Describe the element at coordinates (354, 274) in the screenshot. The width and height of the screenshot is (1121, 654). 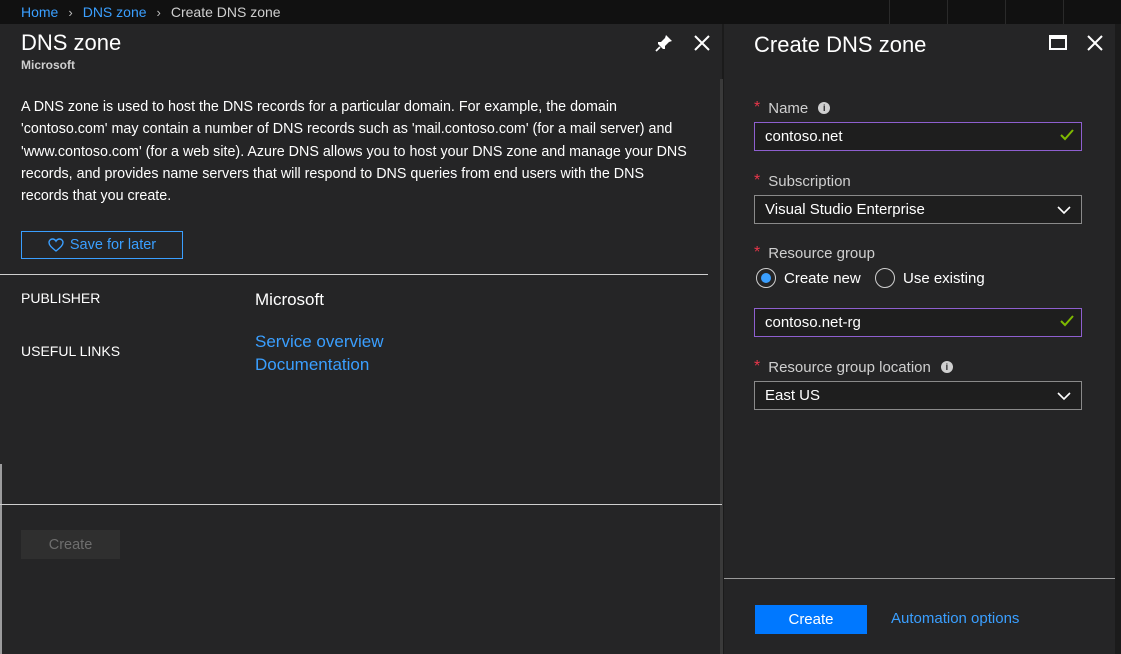
I see `divider` at that location.